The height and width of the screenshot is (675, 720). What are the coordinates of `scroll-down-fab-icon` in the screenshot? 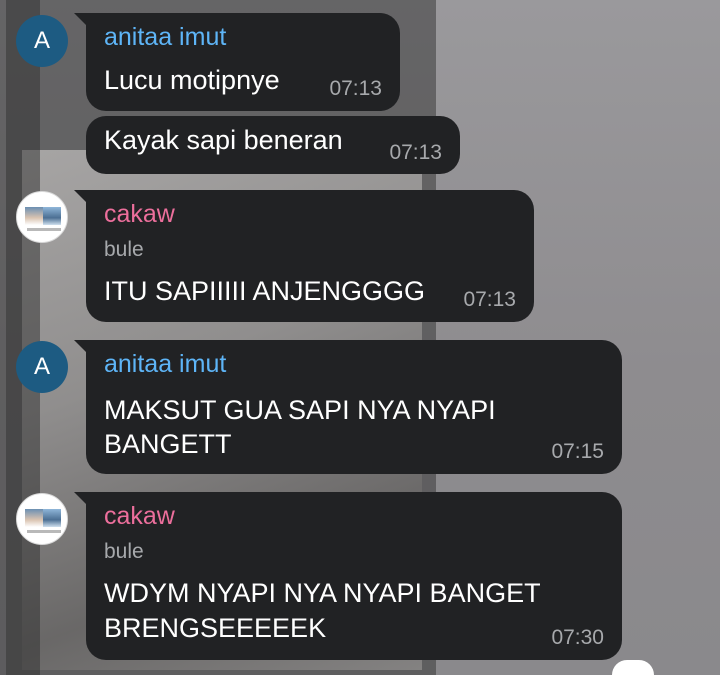 It's located at (633, 667).